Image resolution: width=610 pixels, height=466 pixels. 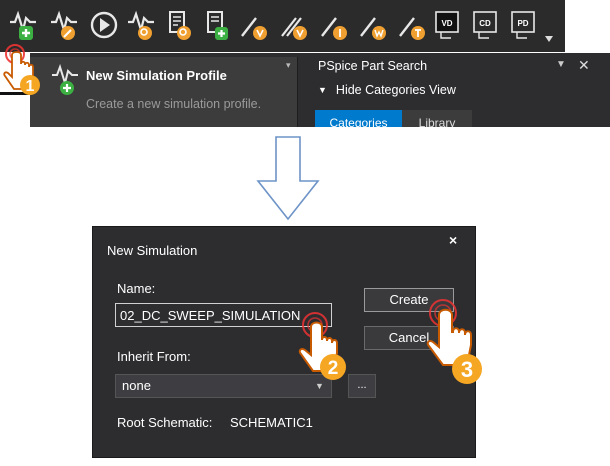 What do you see at coordinates (584, 65) in the screenshot?
I see `pane-close-icon: ✕` at bounding box center [584, 65].